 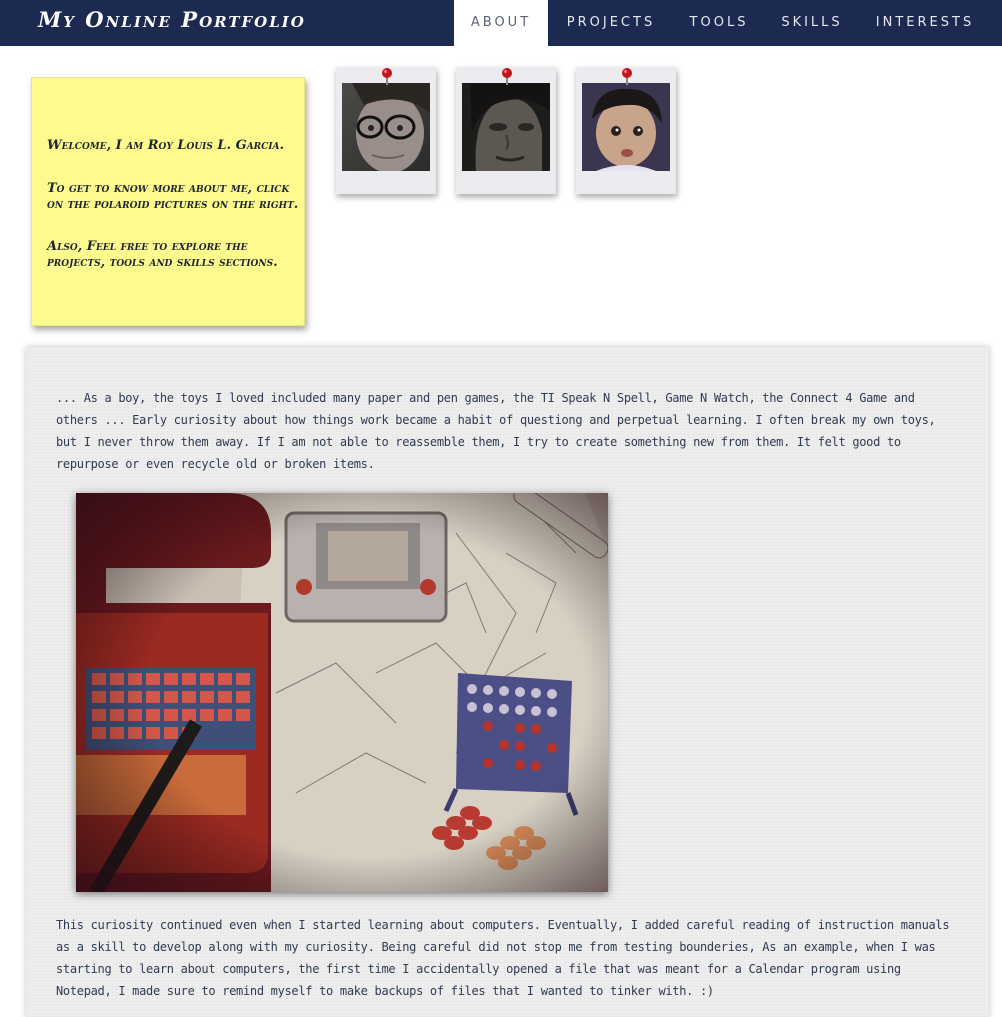 What do you see at coordinates (386, 127) in the screenshot?
I see `portrait-glasses-image` at bounding box center [386, 127].